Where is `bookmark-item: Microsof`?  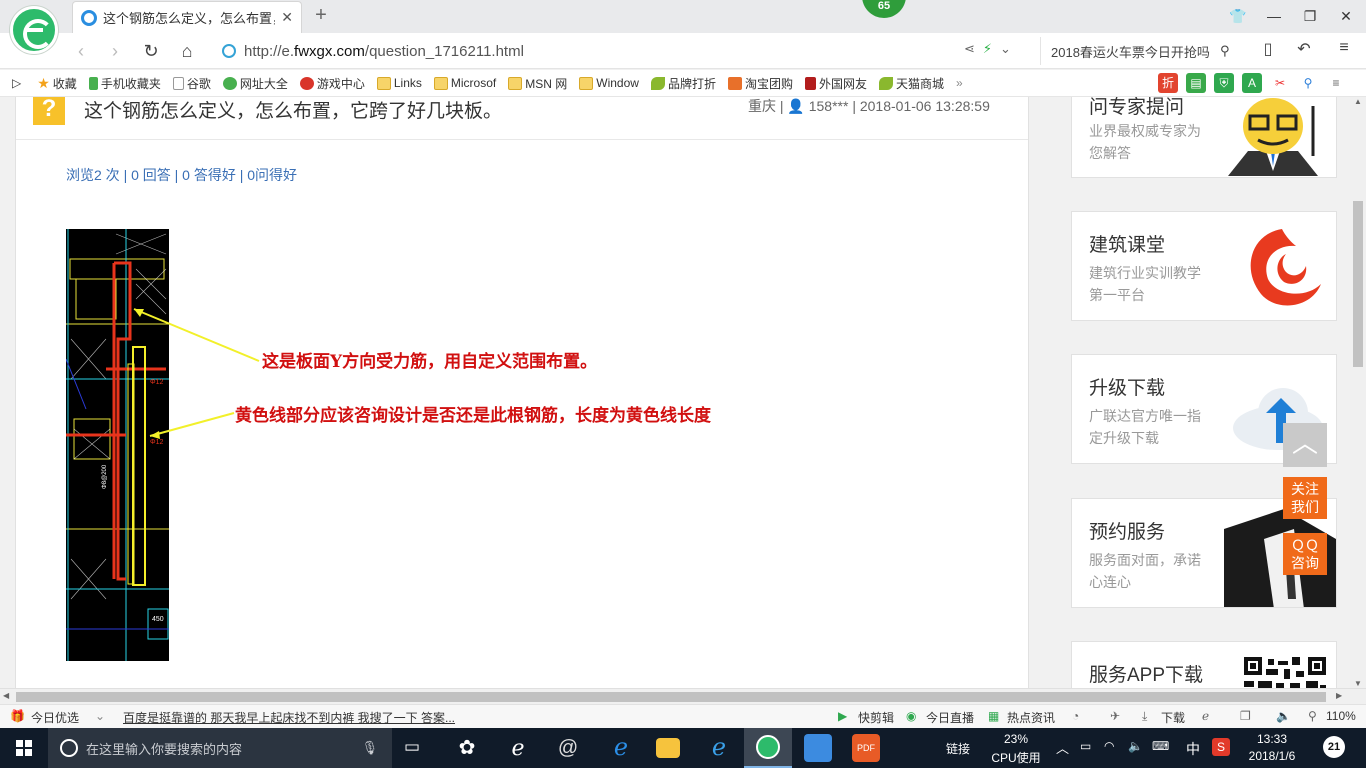
bookmark-item: Microsof is located at coordinates (464, 83).